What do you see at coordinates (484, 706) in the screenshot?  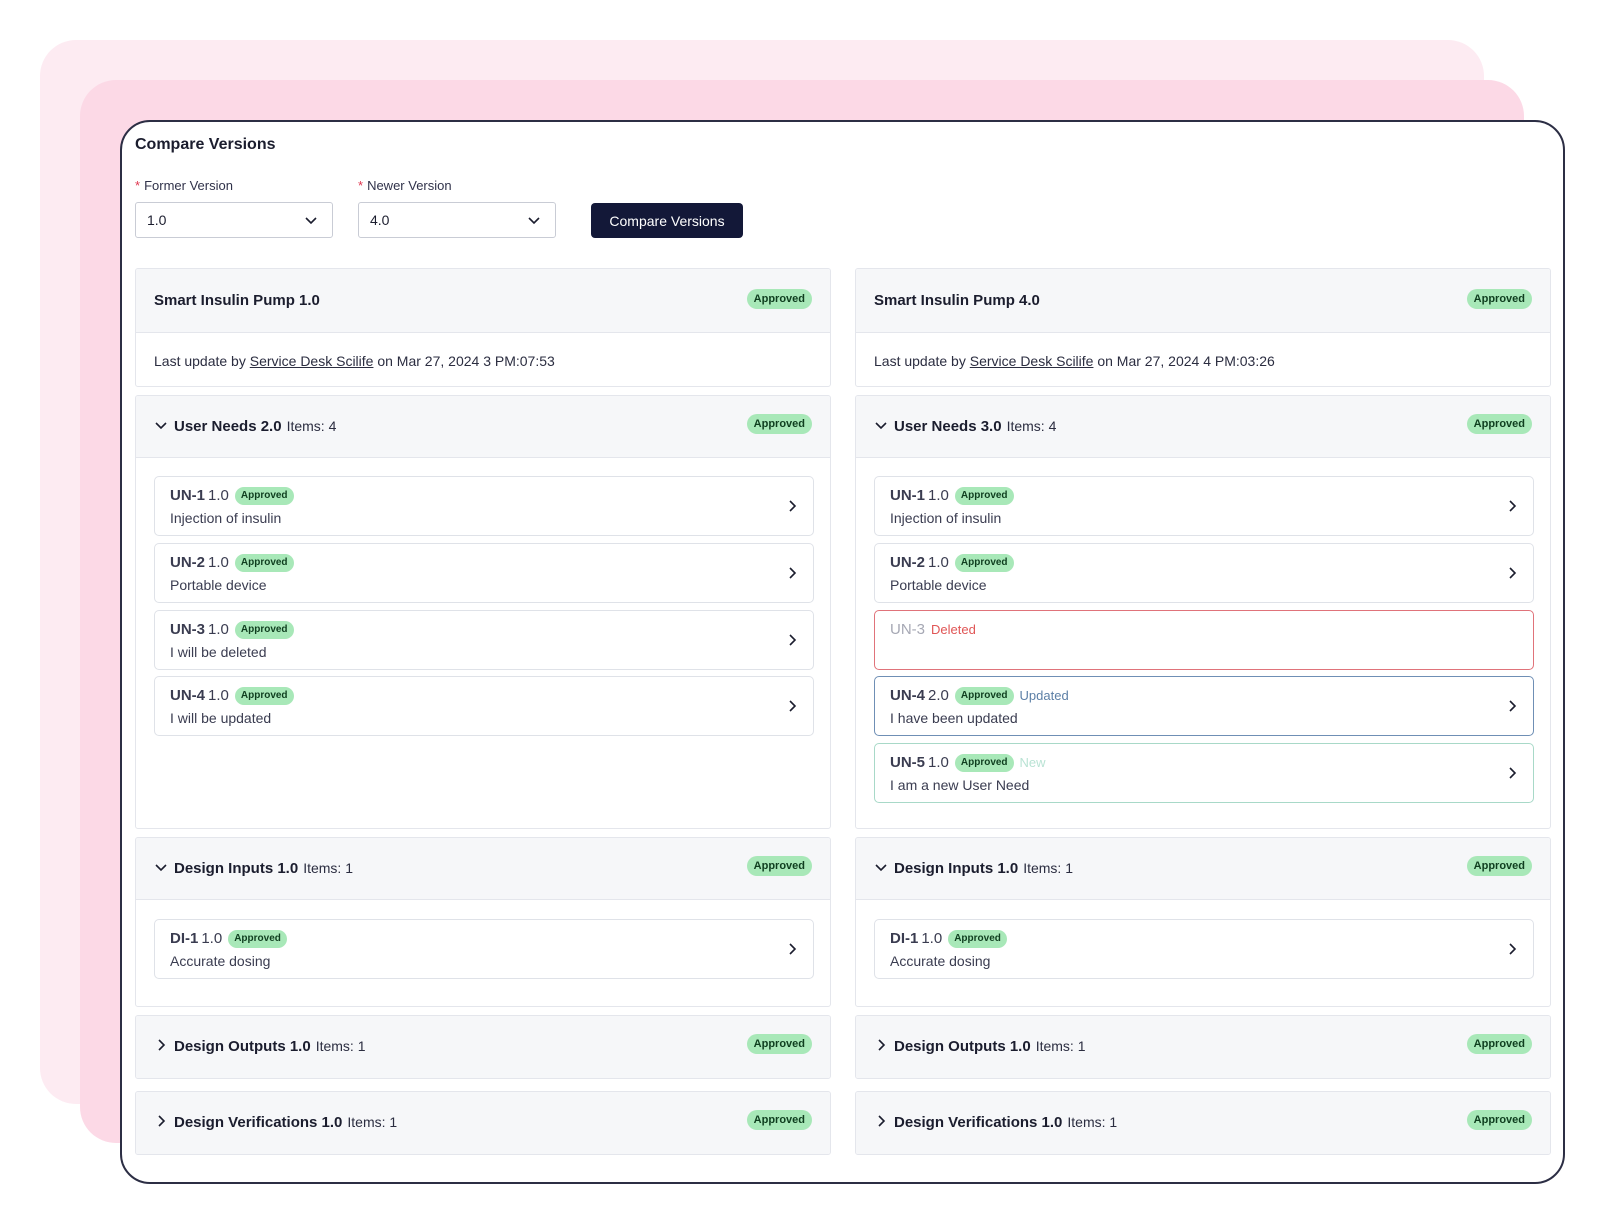 I see `list-item: UN-4 1.0 Approved I will be updated` at bounding box center [484, 706].